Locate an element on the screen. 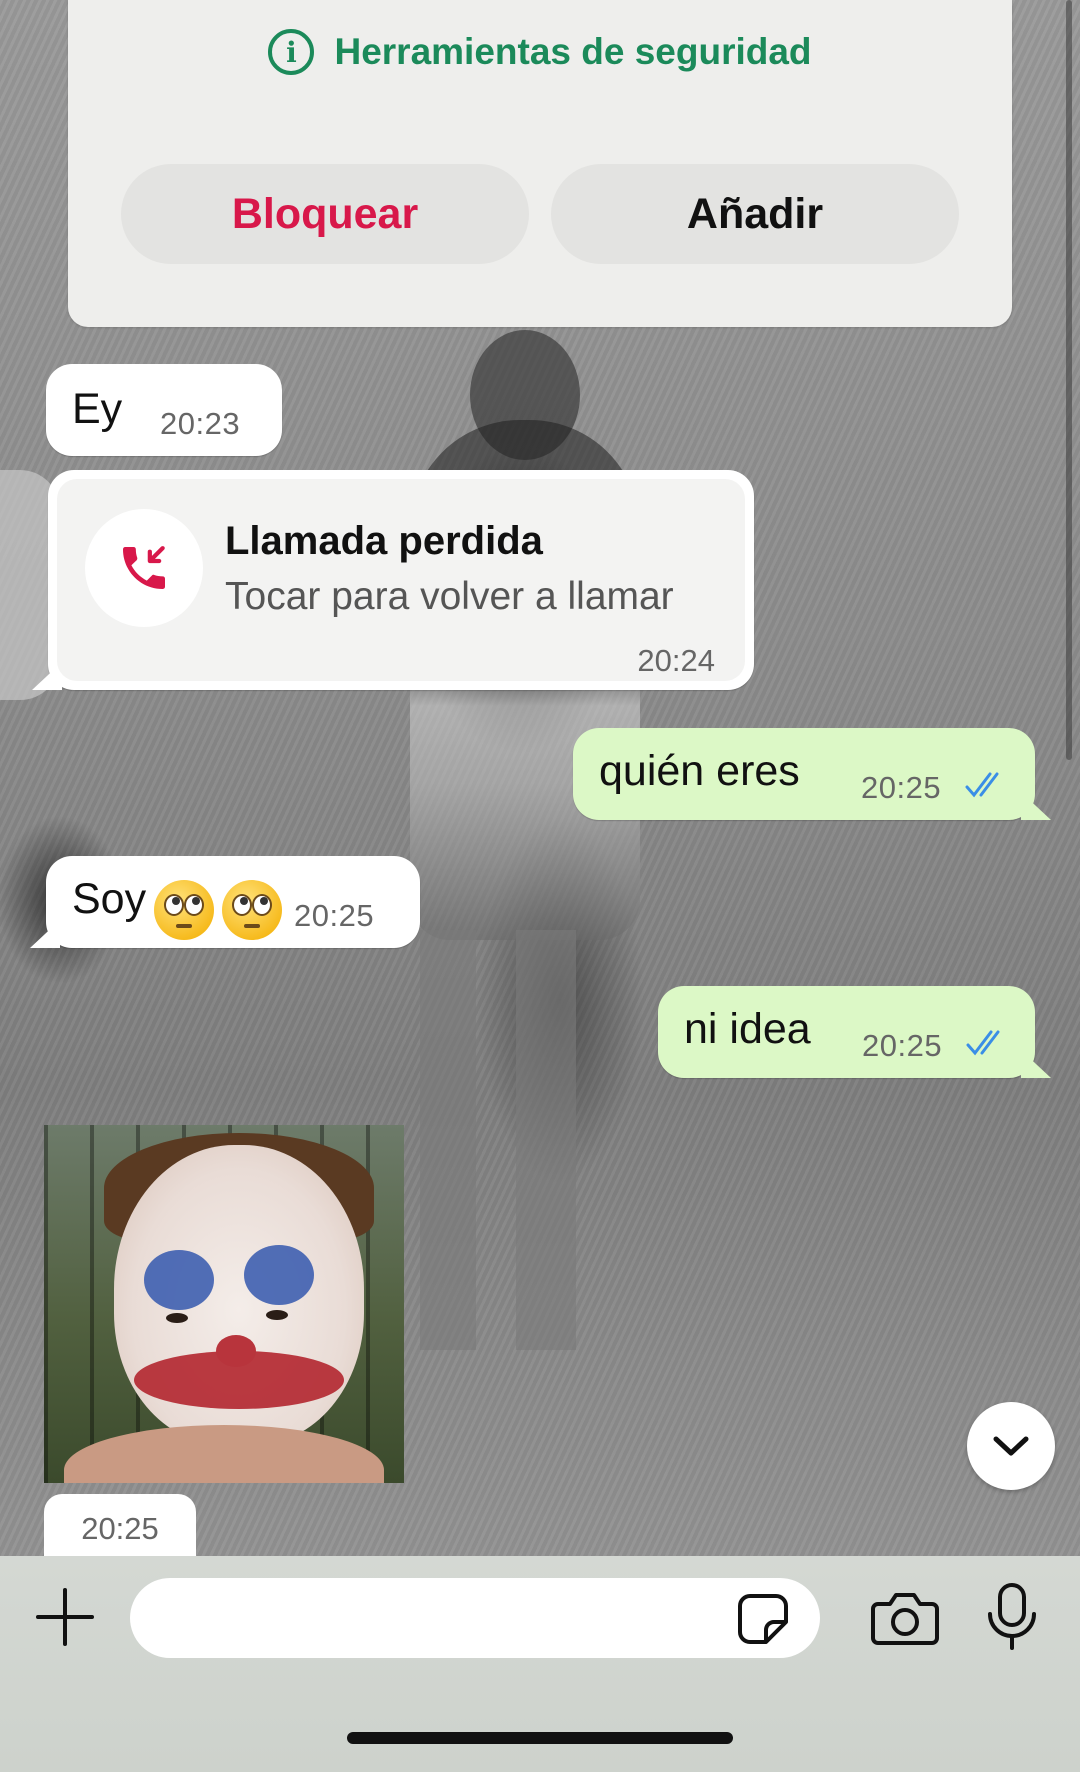 Image resolution: width=1080 pixels, height=1772 pixels. wallpaper-figure-legs is located at coordinates (500, 1140).